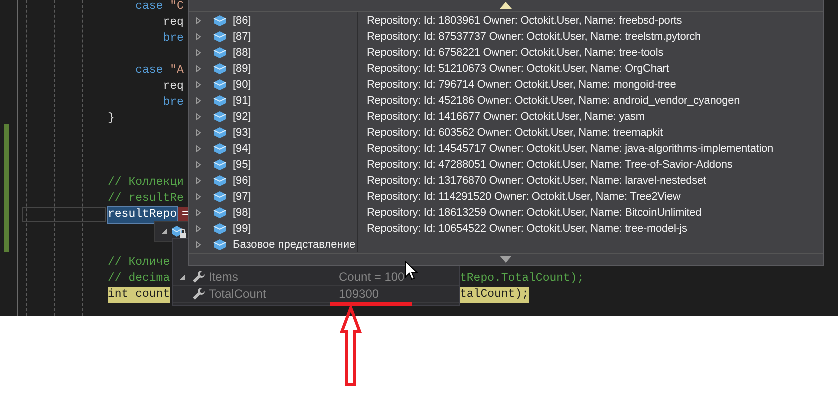 The image size is (838, 405). I want to click on item-value: Repository: Id: 10654522 Owner: Octokit.User, Name: tree-model-js, so click(527, 229).